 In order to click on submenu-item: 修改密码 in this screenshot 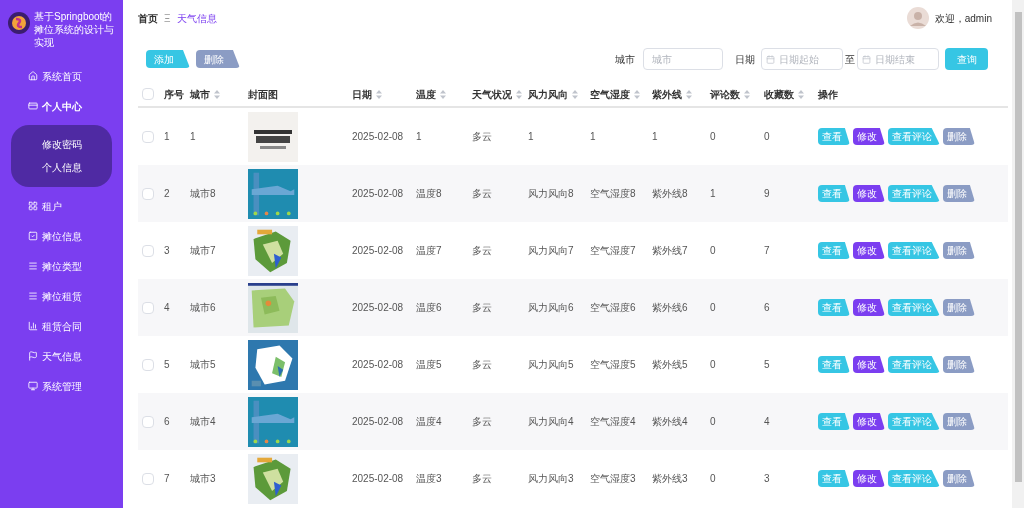, I will do `click(61, 144)`.